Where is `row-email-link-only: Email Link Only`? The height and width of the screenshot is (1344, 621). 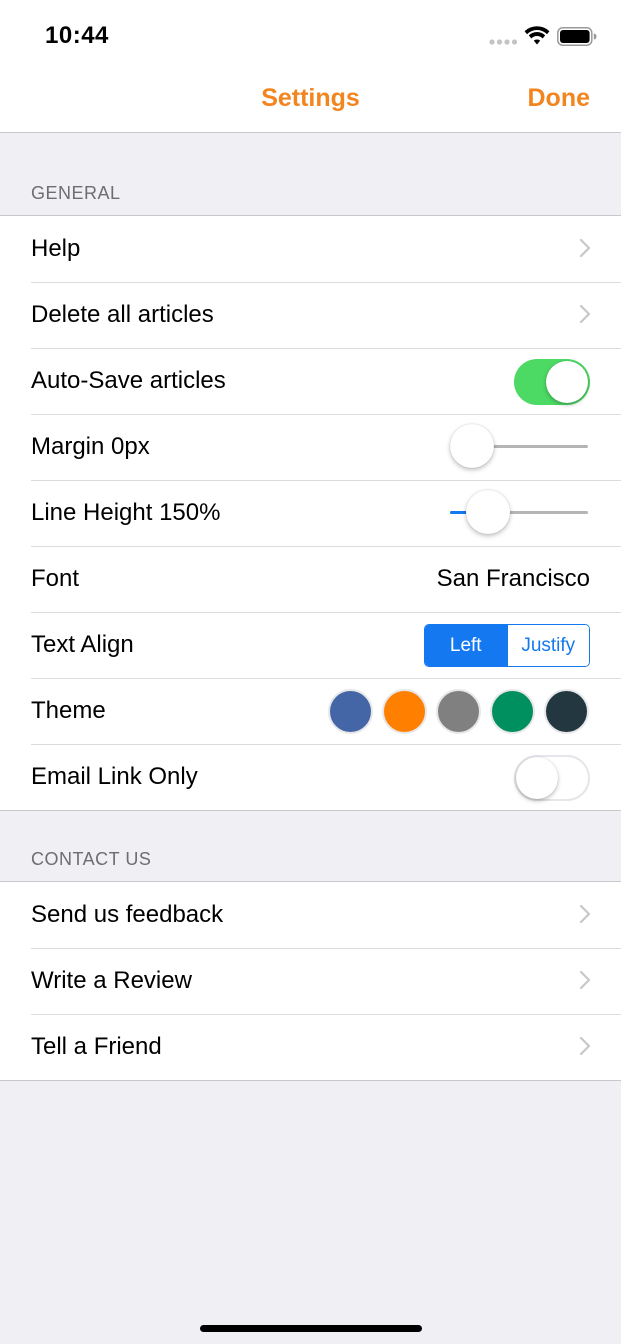 row-email-link-only: Email Link Only is located at coordinates (310, 777).